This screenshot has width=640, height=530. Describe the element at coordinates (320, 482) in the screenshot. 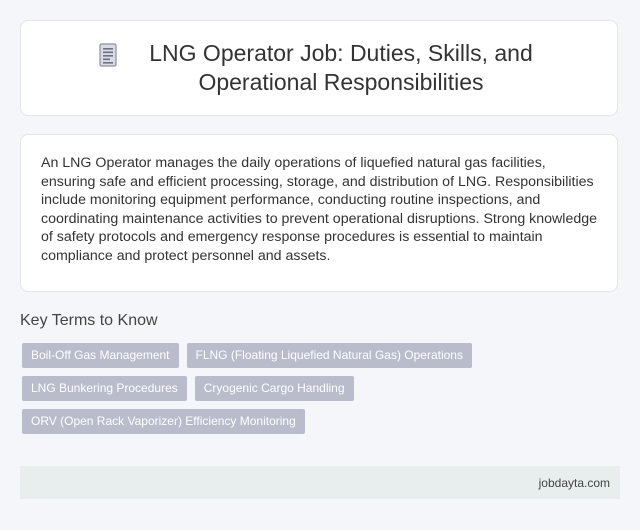

I see `footer: jobdayta.com` at that location.